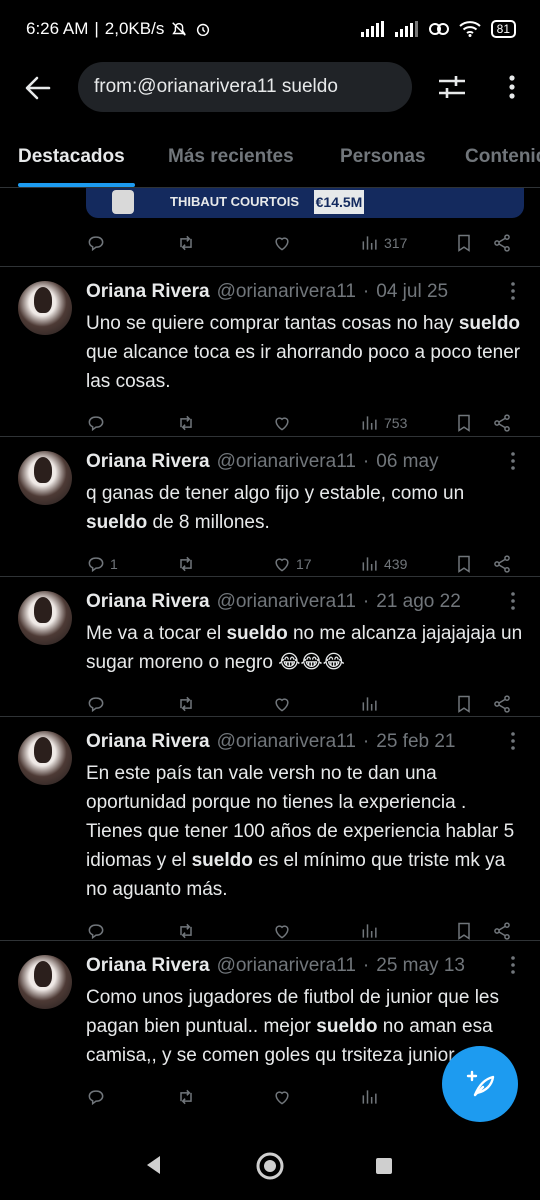  I want to click on sliders-icon, so click(452, 87).